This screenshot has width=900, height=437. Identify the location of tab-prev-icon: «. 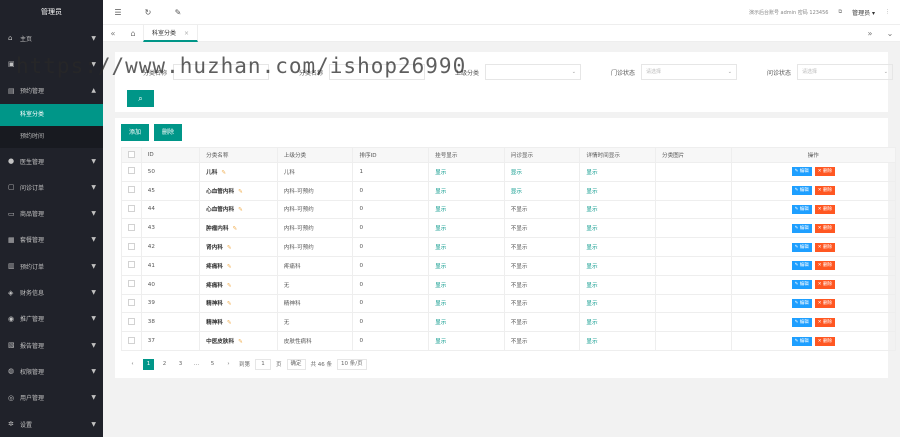
(113, 33).